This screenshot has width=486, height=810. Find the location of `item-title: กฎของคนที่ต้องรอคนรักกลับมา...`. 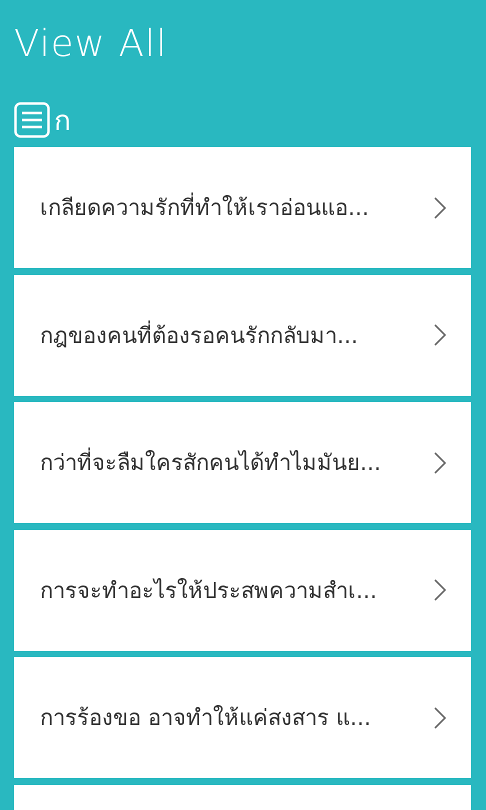

item-title: กฎของคนที่ต้องรอคนรักกลับมา... is located at coordinates (233, 335).